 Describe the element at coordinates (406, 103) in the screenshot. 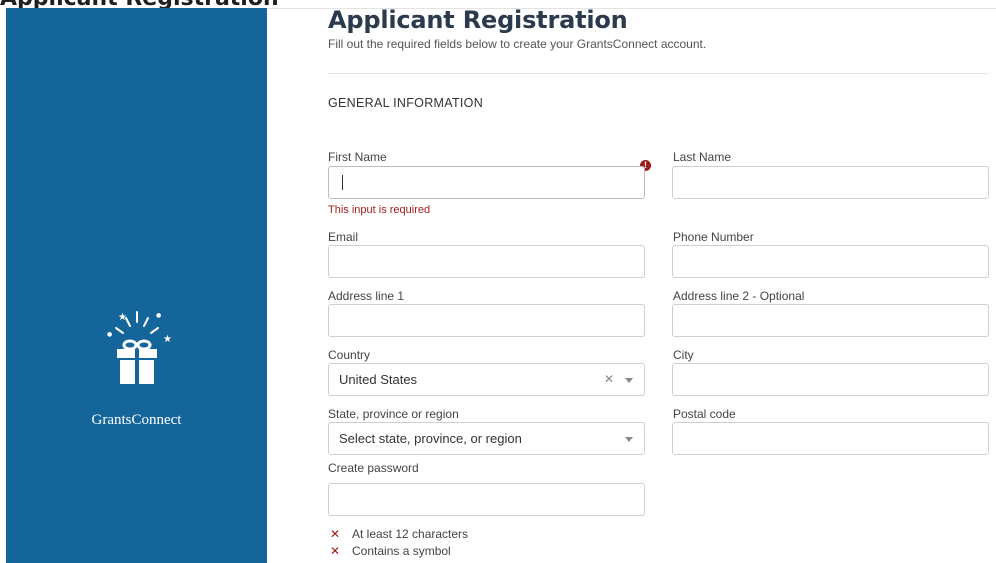

I see `section-title: GENERAL INFORMATION` at that location.